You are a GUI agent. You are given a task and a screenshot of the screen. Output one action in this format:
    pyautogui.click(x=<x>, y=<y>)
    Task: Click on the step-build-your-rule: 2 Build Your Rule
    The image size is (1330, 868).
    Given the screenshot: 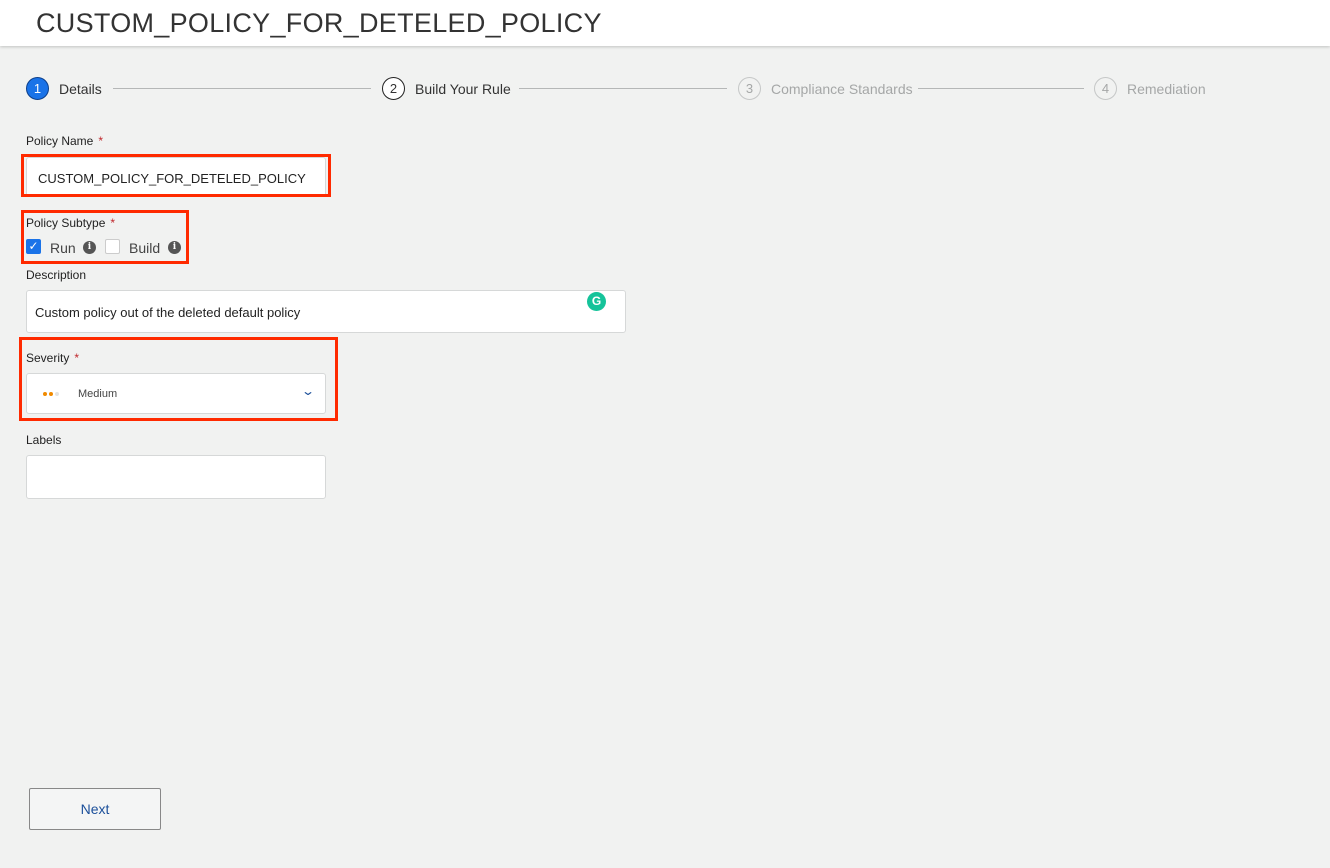 What is the action you would take?
    pyautogui.click(x=446, y=88)
    